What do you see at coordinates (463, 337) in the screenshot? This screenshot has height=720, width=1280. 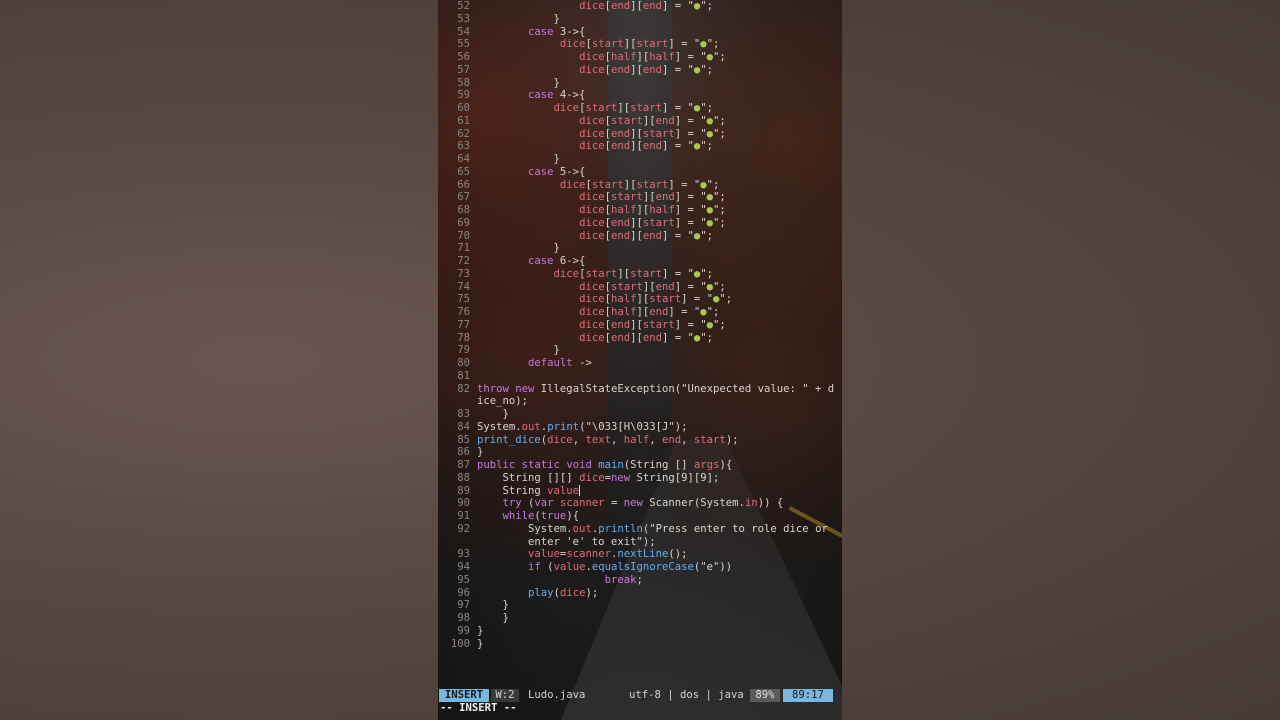 I see `line-number: 78` at bounding box center [463, 337].